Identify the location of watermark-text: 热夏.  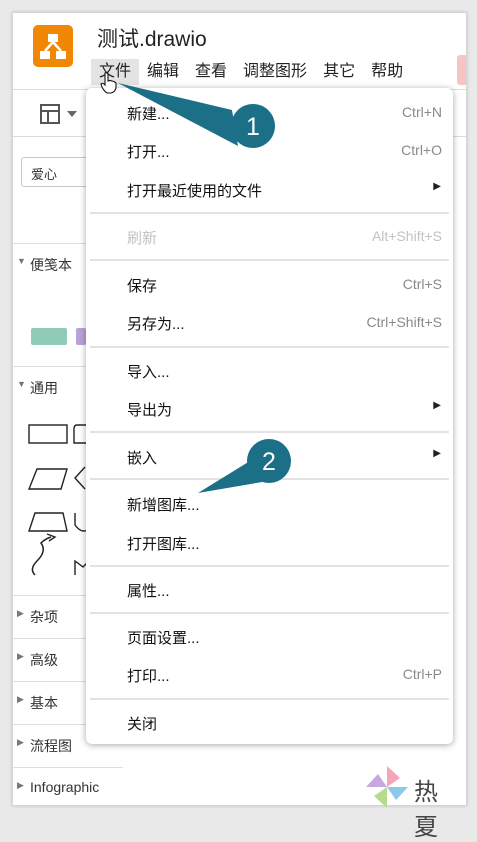
(429, 809).